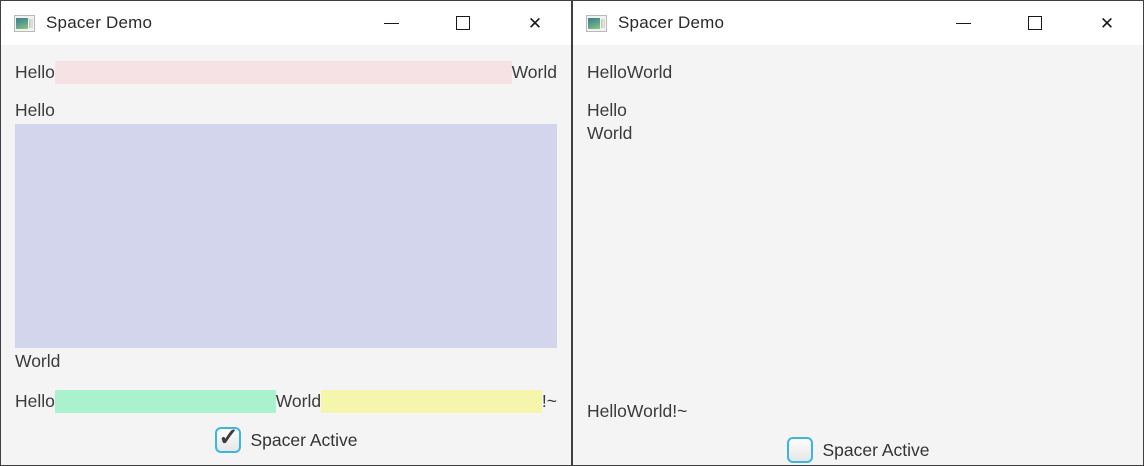 Image resolution: width=1144 pixels, height=466 pixels. What do you see at coordinates (283, 72) in the screenshot?
I see `pink-spacer` at bounding box center [283, 72].